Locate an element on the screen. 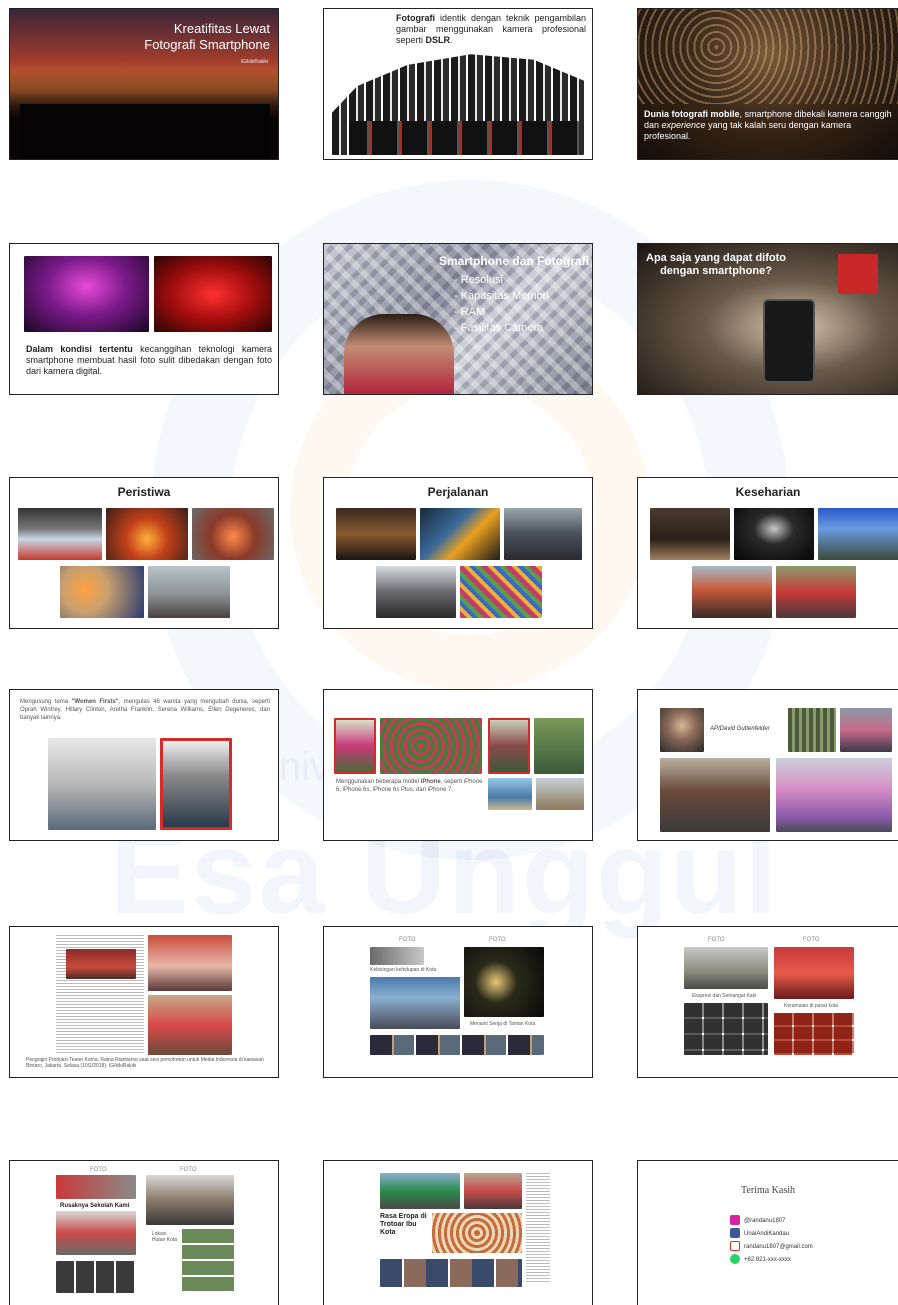  photographer-portrait is located at coordinates (682, 730).